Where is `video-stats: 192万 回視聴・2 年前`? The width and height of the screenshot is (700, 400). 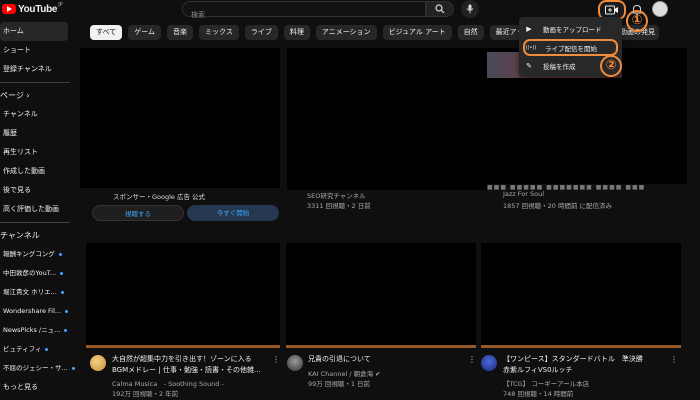
video-stats: 192万 回視聴・2 年前 is located at coordinates (145, 394).